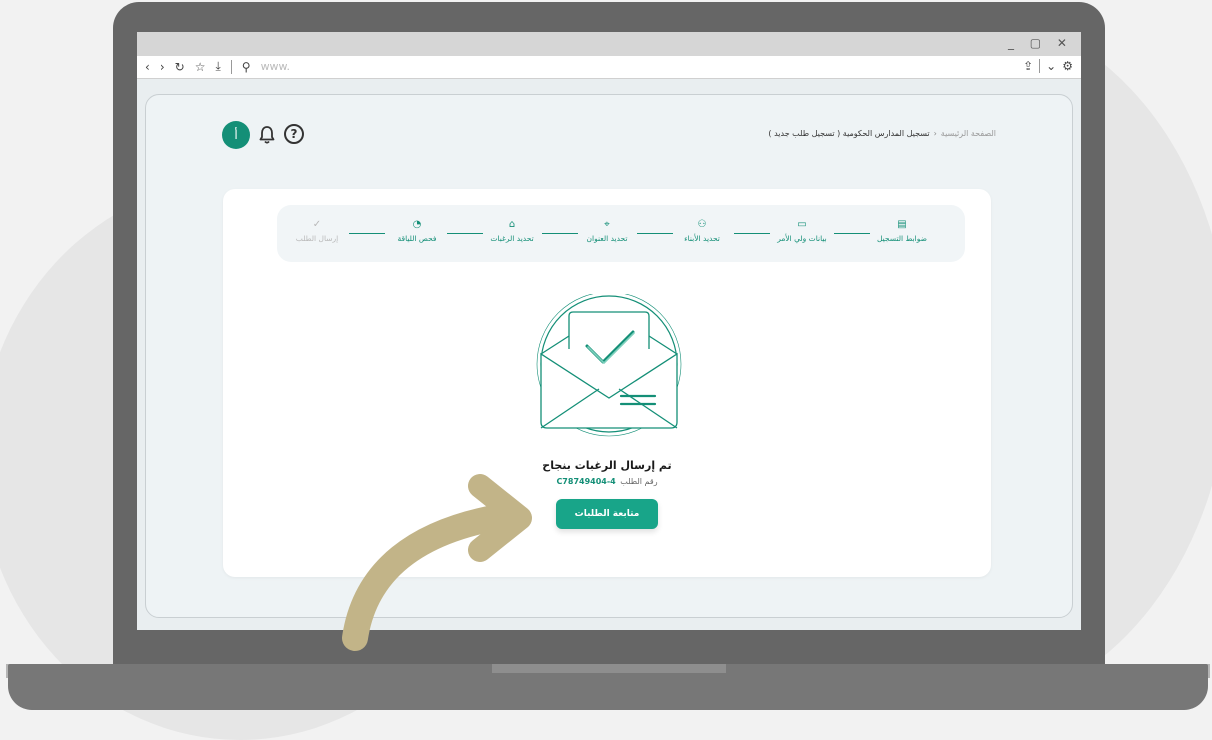 This screenshot has height=740, width=1212. What do you see at coordinates (802, 224) in the screenshot?
I see `id-card-icon: ▭` at bounding box center [802, 224].